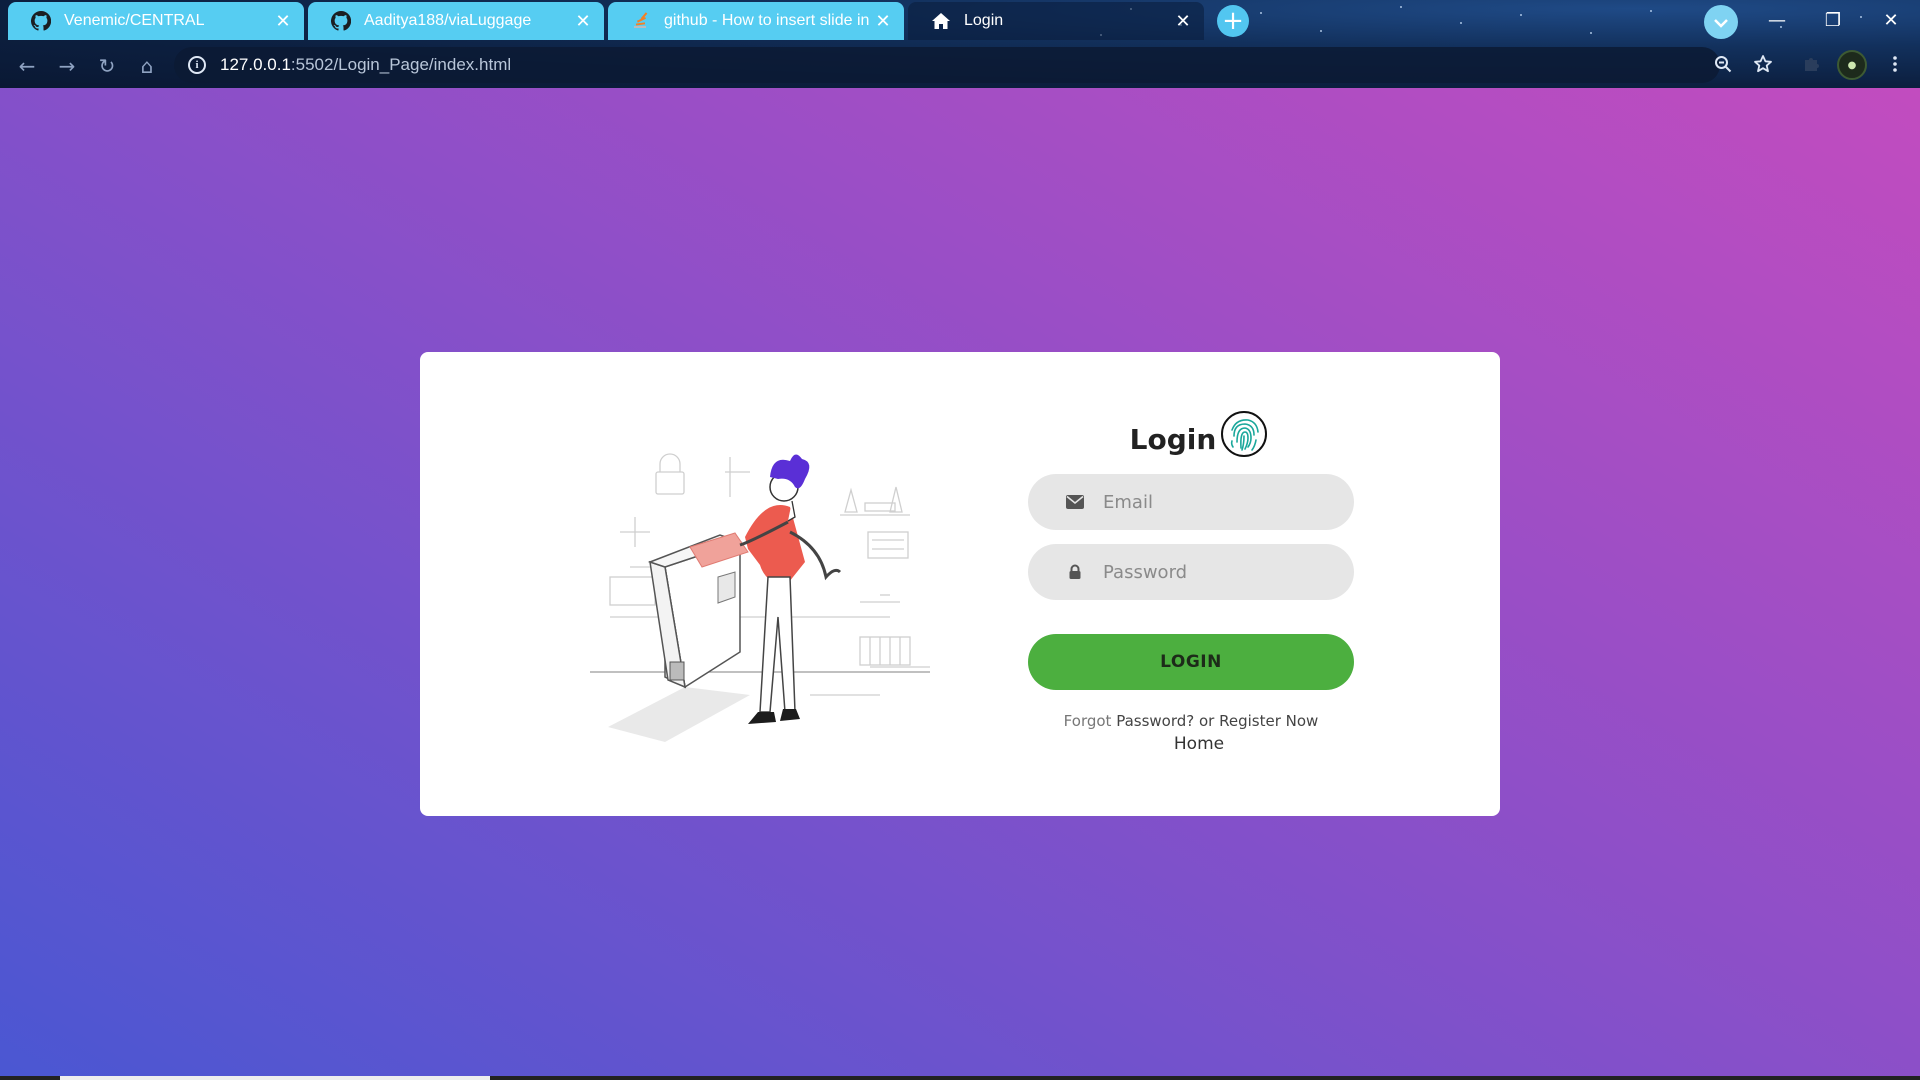 The image size is (1920, 1080). What do you see at coordinates (1155, 721) in the screenshot?
I see `forgot-password-link: Password?` at bounding box center [1155, 721].